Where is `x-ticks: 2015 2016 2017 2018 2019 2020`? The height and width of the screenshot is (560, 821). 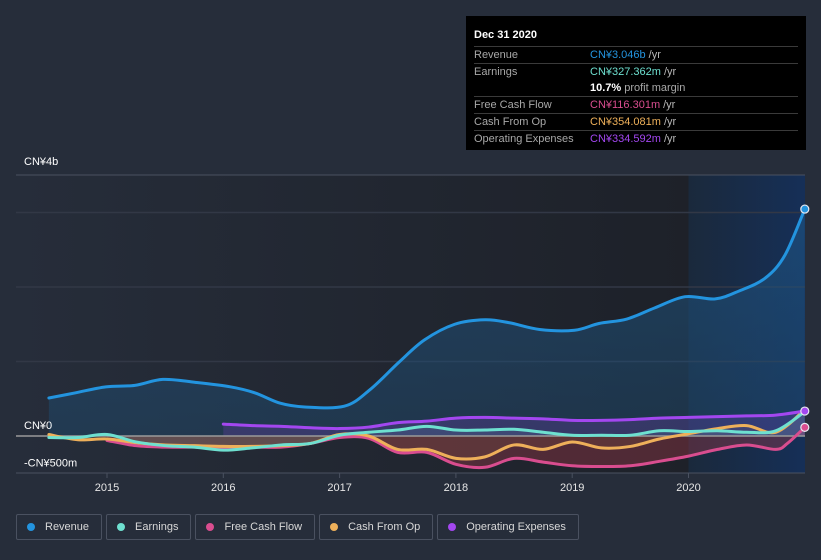 x-ticks: 2015 2016 2017 2018 2019 2020 is located at coordinates (398, 483).